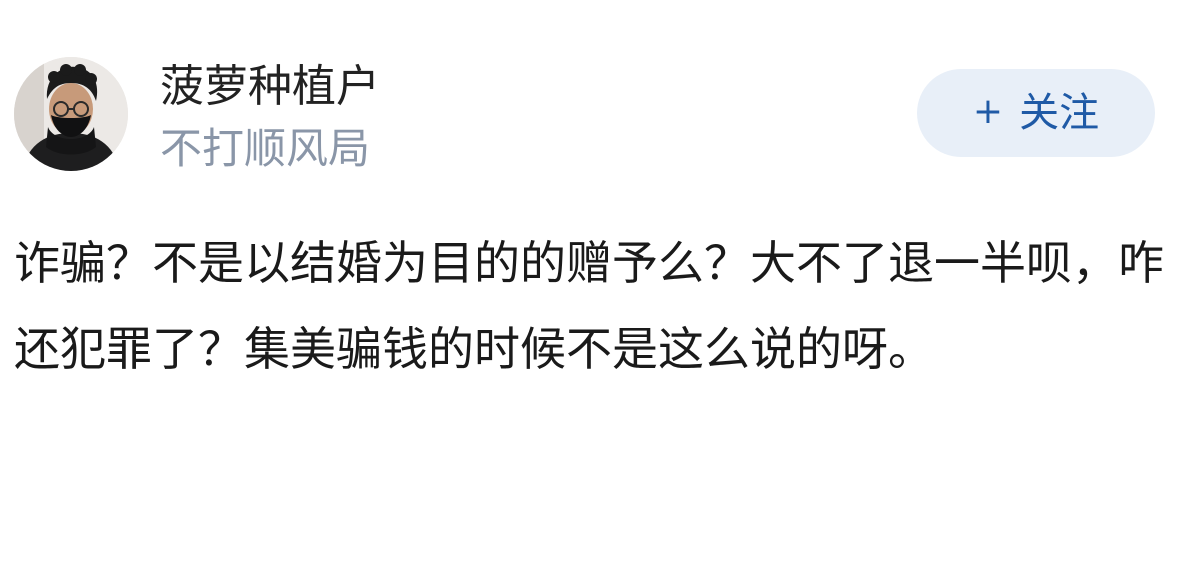 The width and height of the screenshot is (1200, 567). What do you see at coordinates (270, 87) in the screenshot?
I see `author-name: 菠萝种植户` at bounding box center [270, 87].